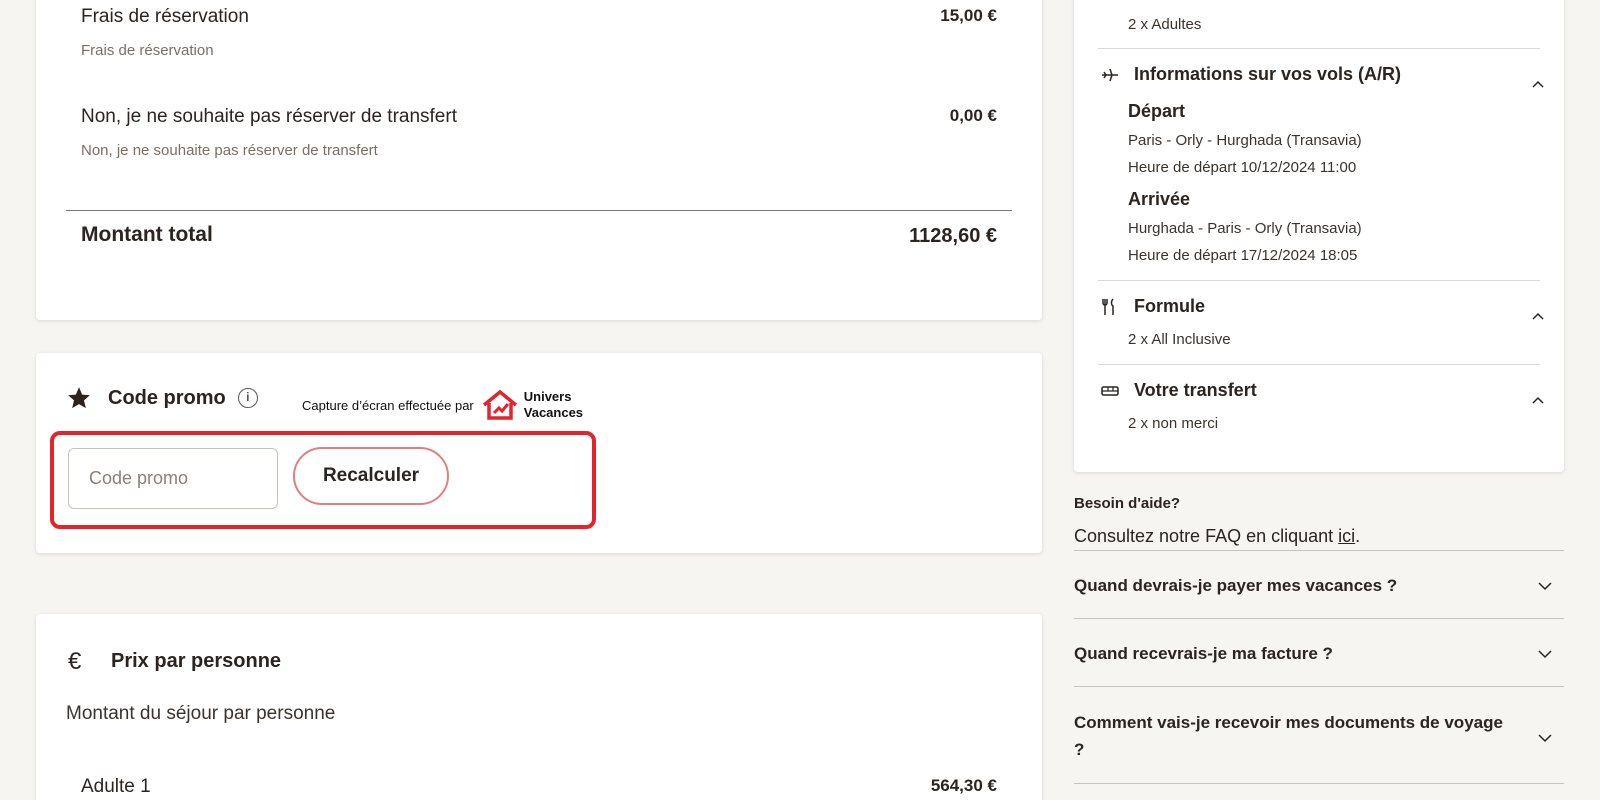 The height and width of the screenshot is (800, 1600). I want to click on faq-link: ici, so click(1346, 536).